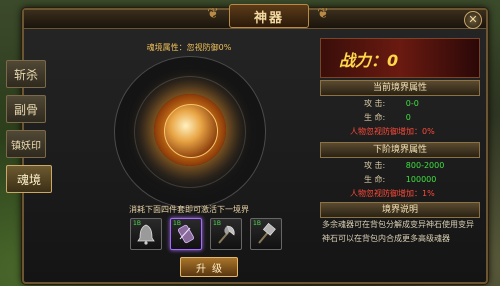  Describe the element at coordinates (421, 179) in the screenshot. I see `next-life-value: 100000` at that location.